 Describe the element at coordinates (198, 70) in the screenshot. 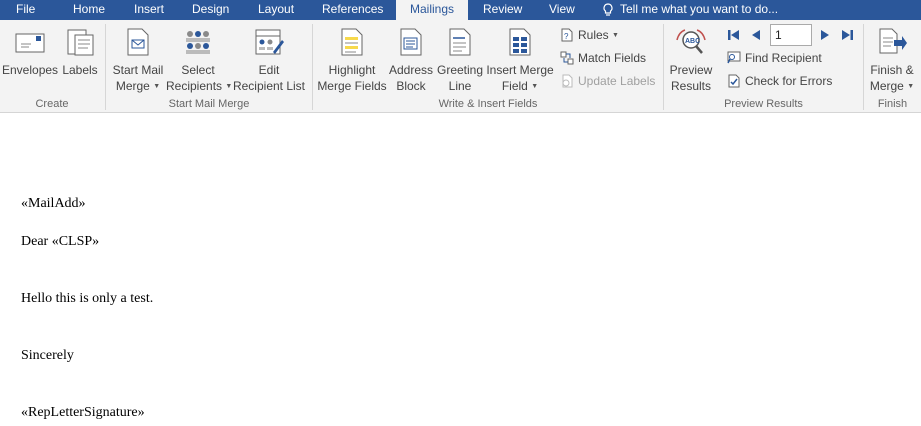

I see `select-recipients-label-1: Select` at that location.